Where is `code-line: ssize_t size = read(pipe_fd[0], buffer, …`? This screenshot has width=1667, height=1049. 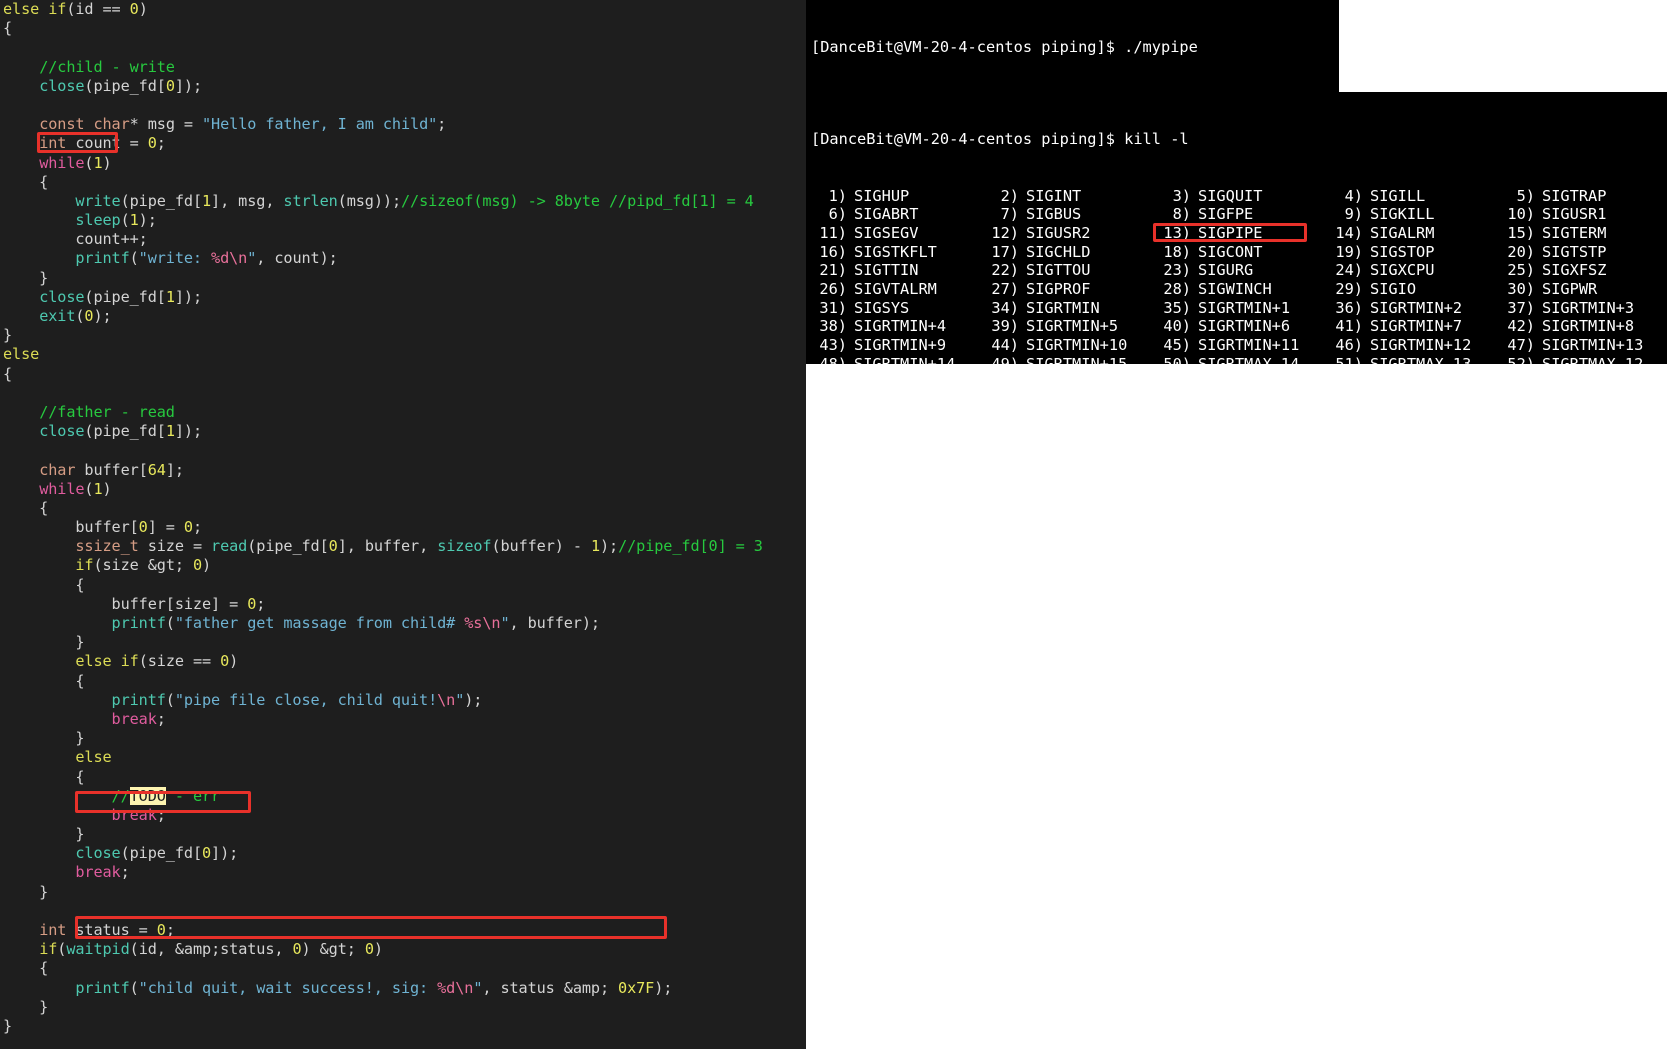
code-line: ssize_t size = read(pipe_fd[0], buffer, … is located at coordinates (381, 546).